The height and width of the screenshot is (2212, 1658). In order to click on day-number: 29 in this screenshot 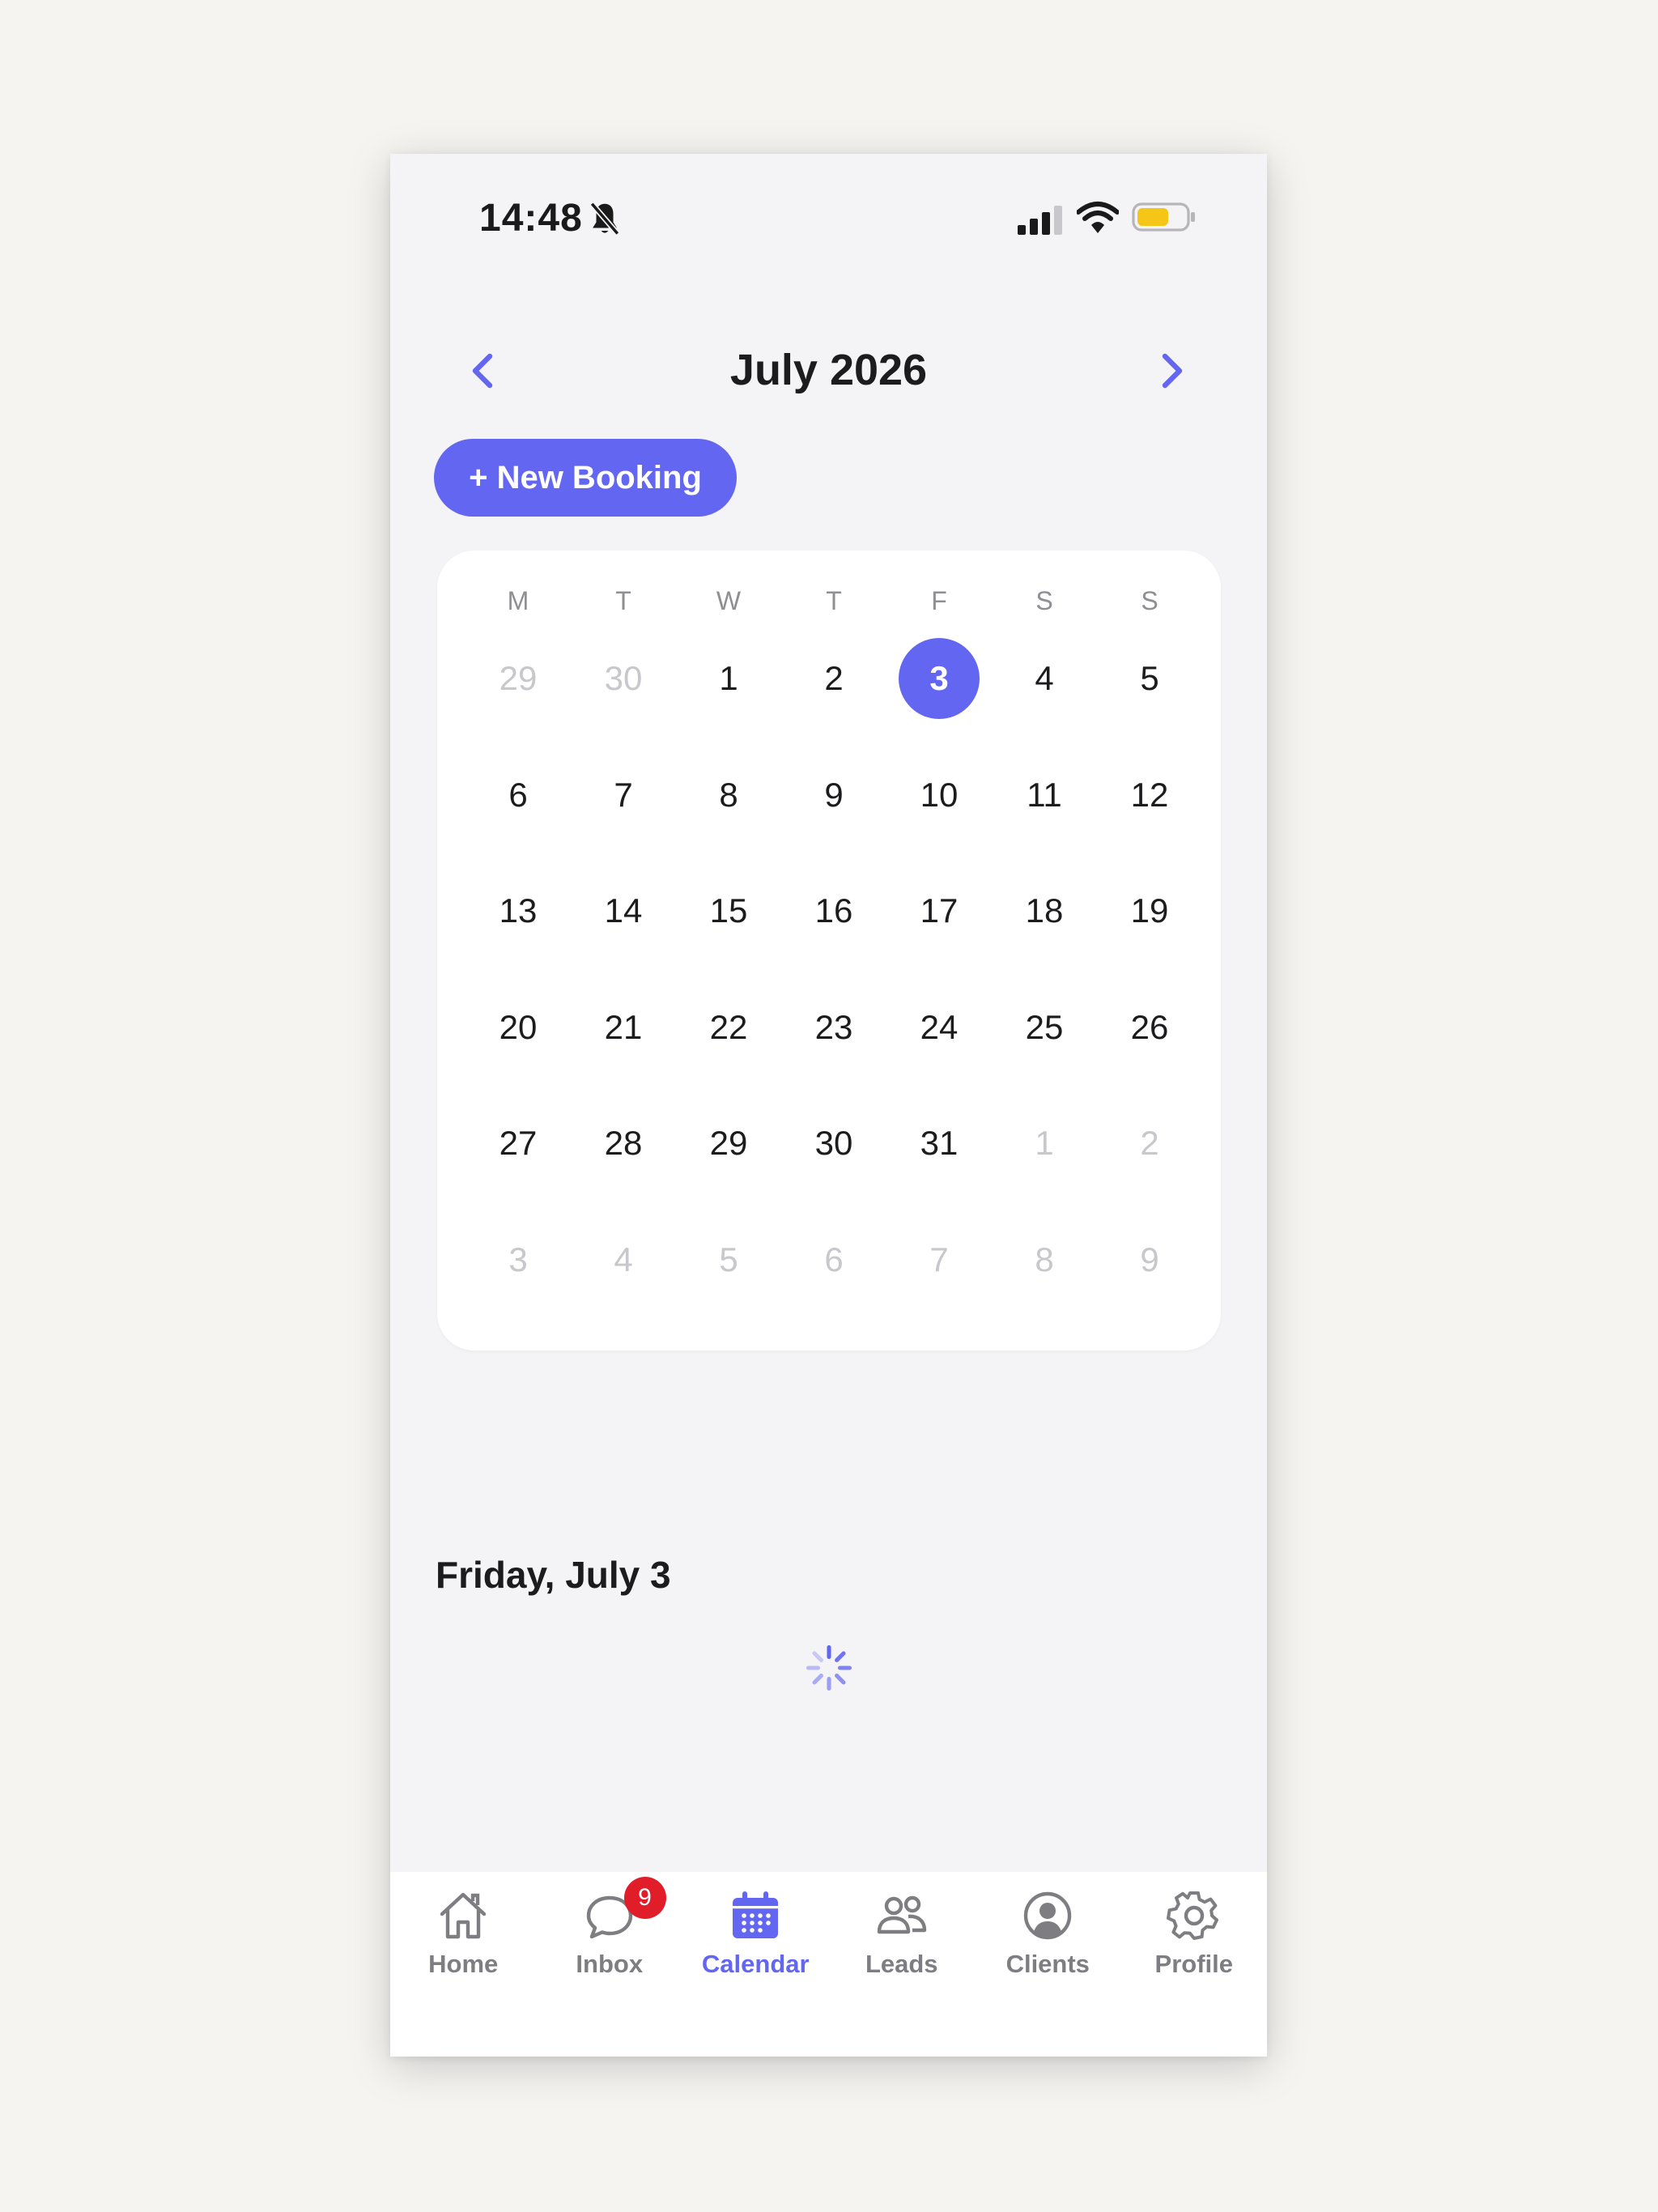, I will do `click(728, 1143)`.